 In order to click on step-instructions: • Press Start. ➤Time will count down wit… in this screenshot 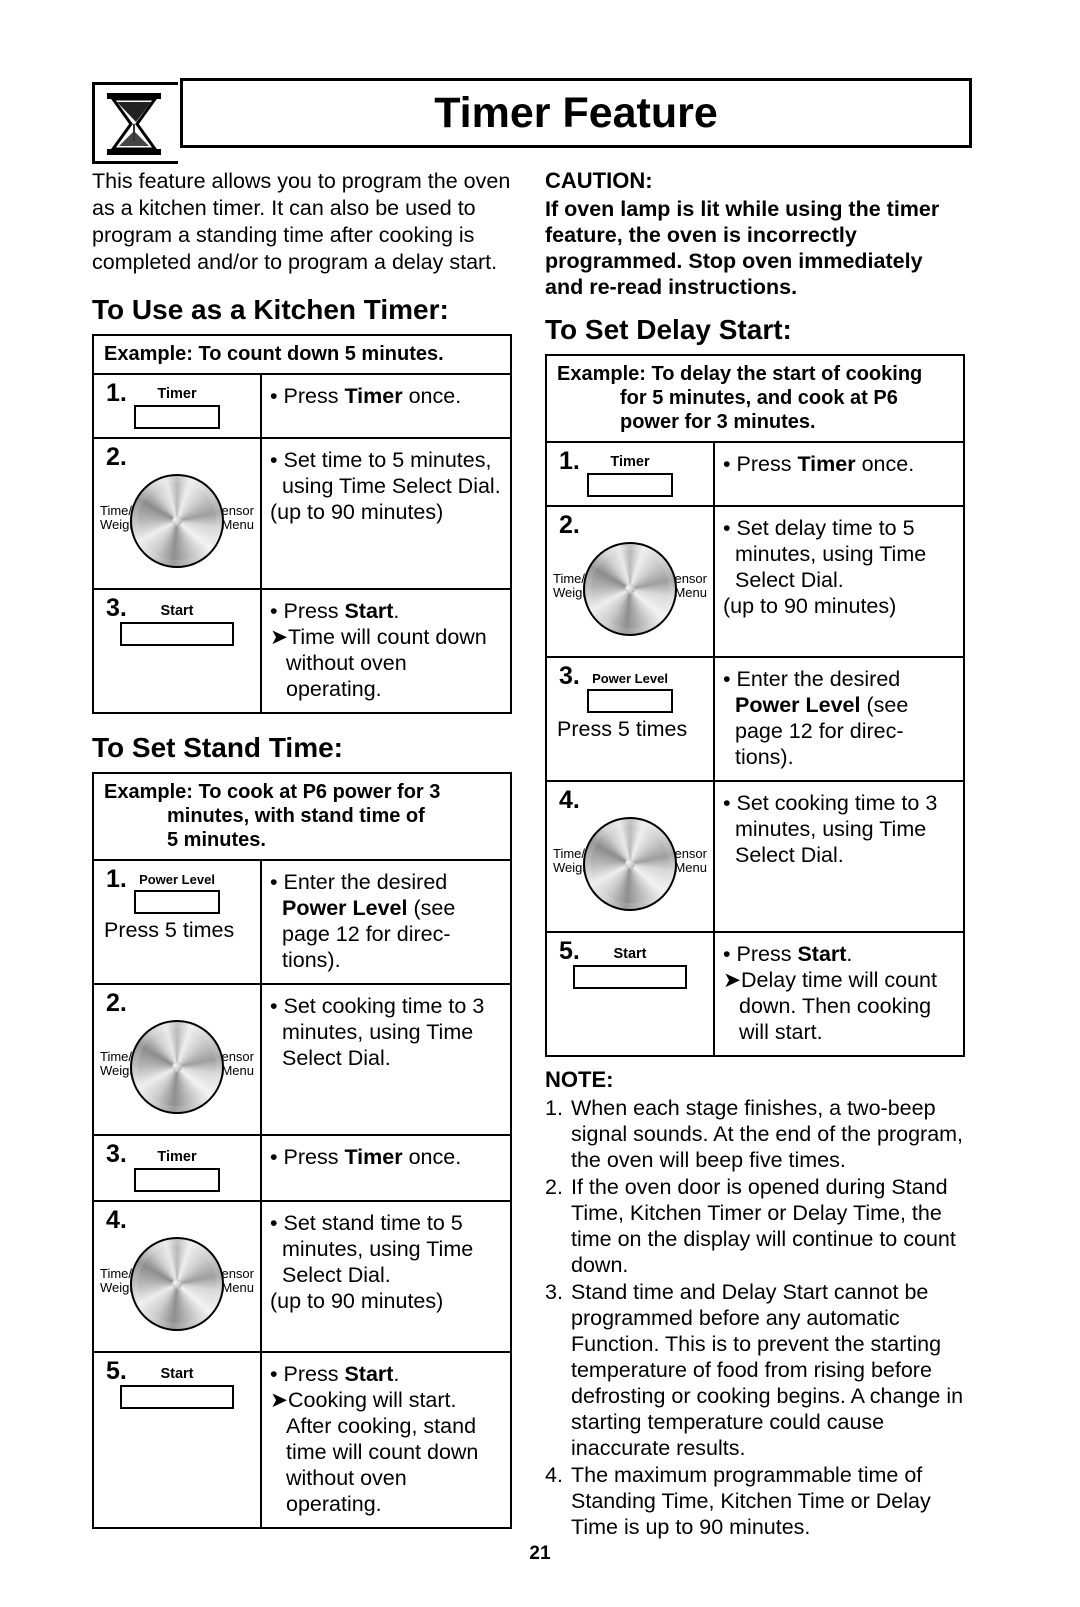, I will do `click(386, 651)`.